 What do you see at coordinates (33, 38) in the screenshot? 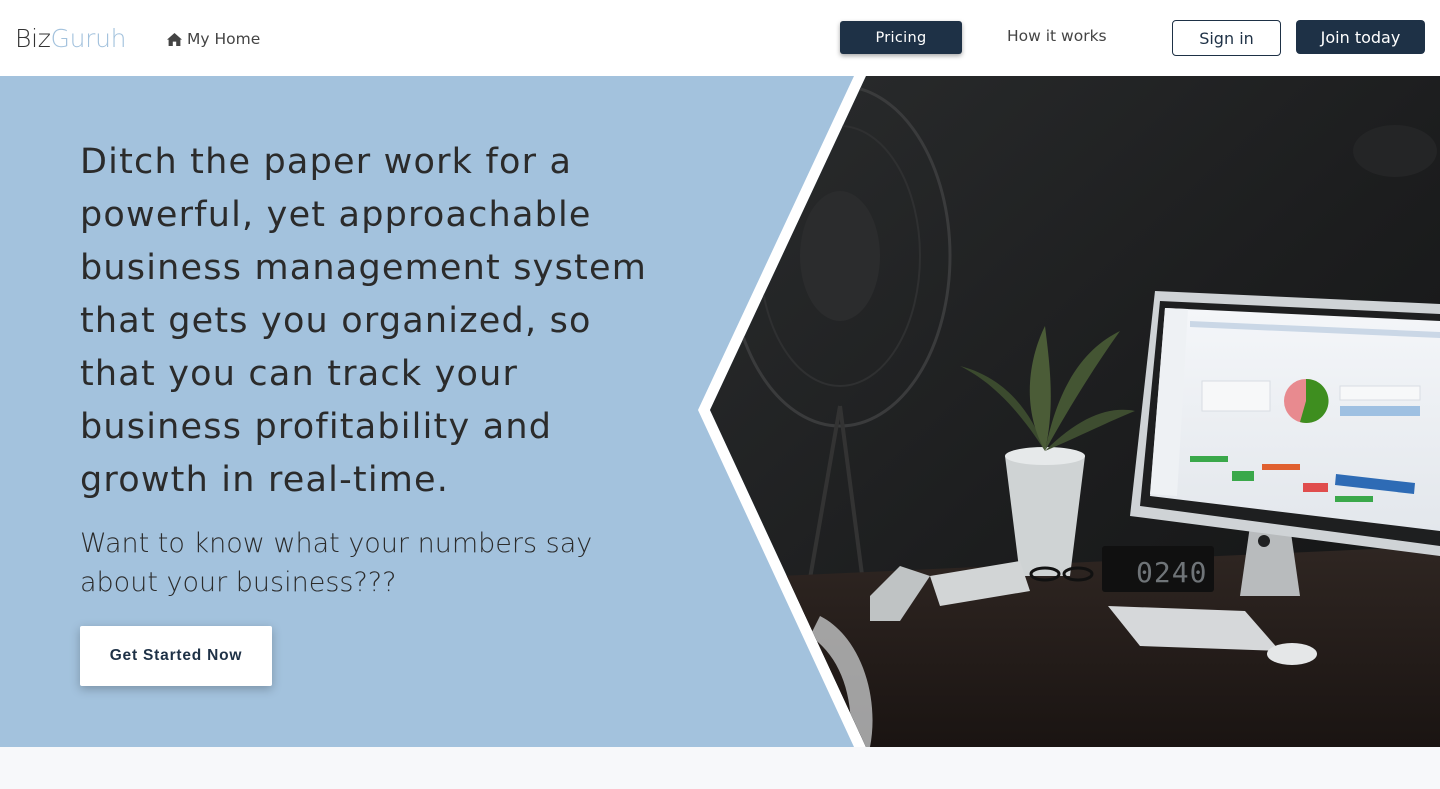
I see `brand-part-biz: Biz` at bounding box center [33, 38].